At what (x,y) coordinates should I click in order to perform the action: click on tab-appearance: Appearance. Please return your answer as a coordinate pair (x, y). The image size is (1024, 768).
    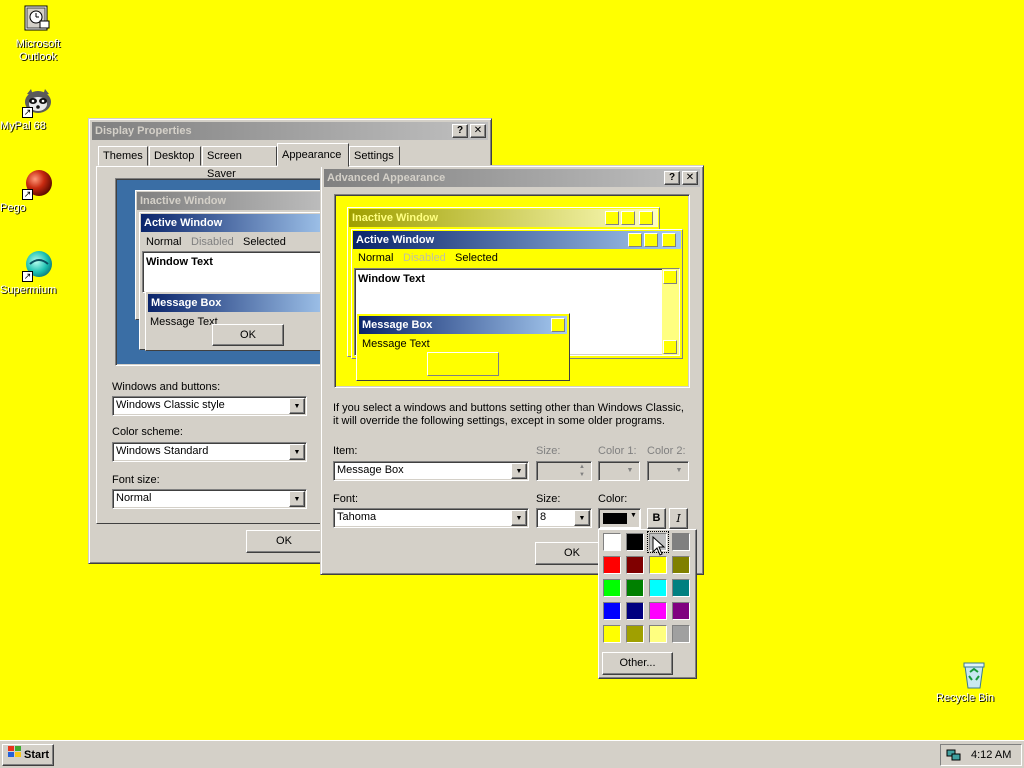
    Looking at the image, I should click on (313, 155).